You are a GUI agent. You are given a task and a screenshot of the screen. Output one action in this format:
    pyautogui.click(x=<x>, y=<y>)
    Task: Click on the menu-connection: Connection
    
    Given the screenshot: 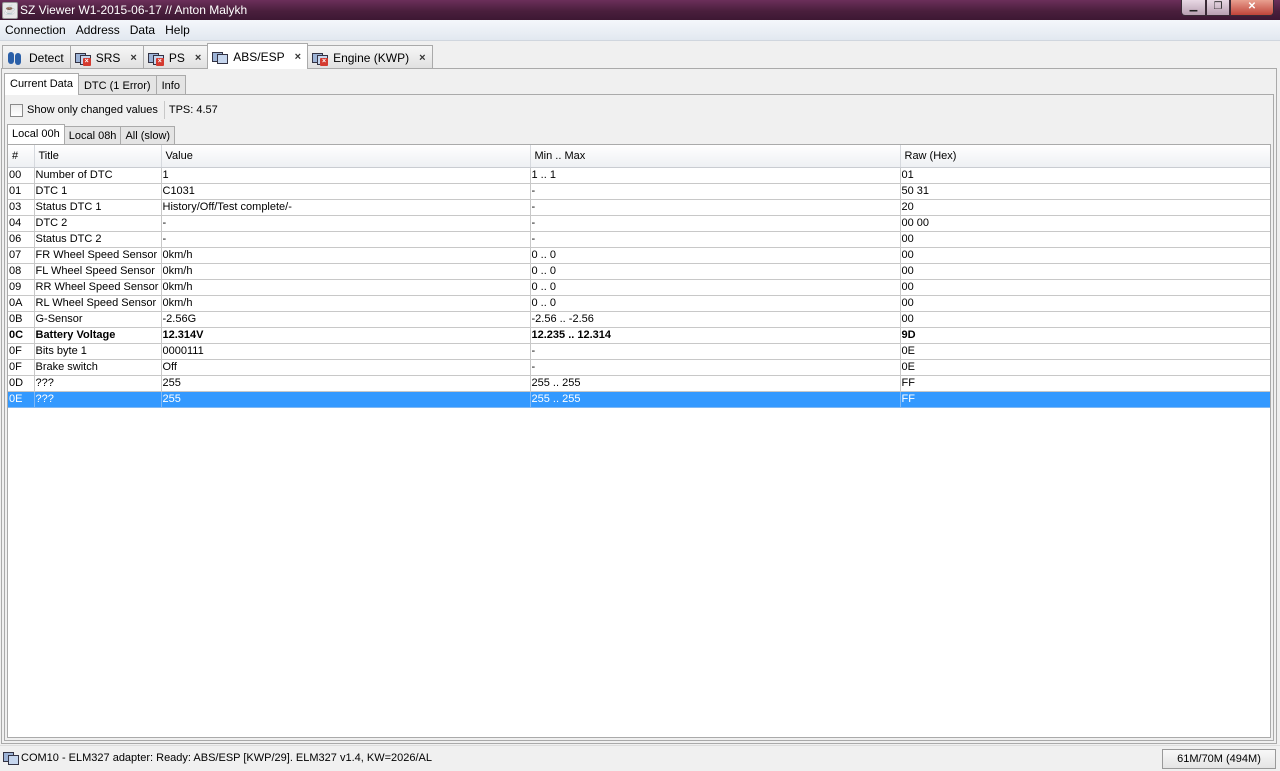 What is the action you would take?
    pyautogui.click(x=35, y=30)
    